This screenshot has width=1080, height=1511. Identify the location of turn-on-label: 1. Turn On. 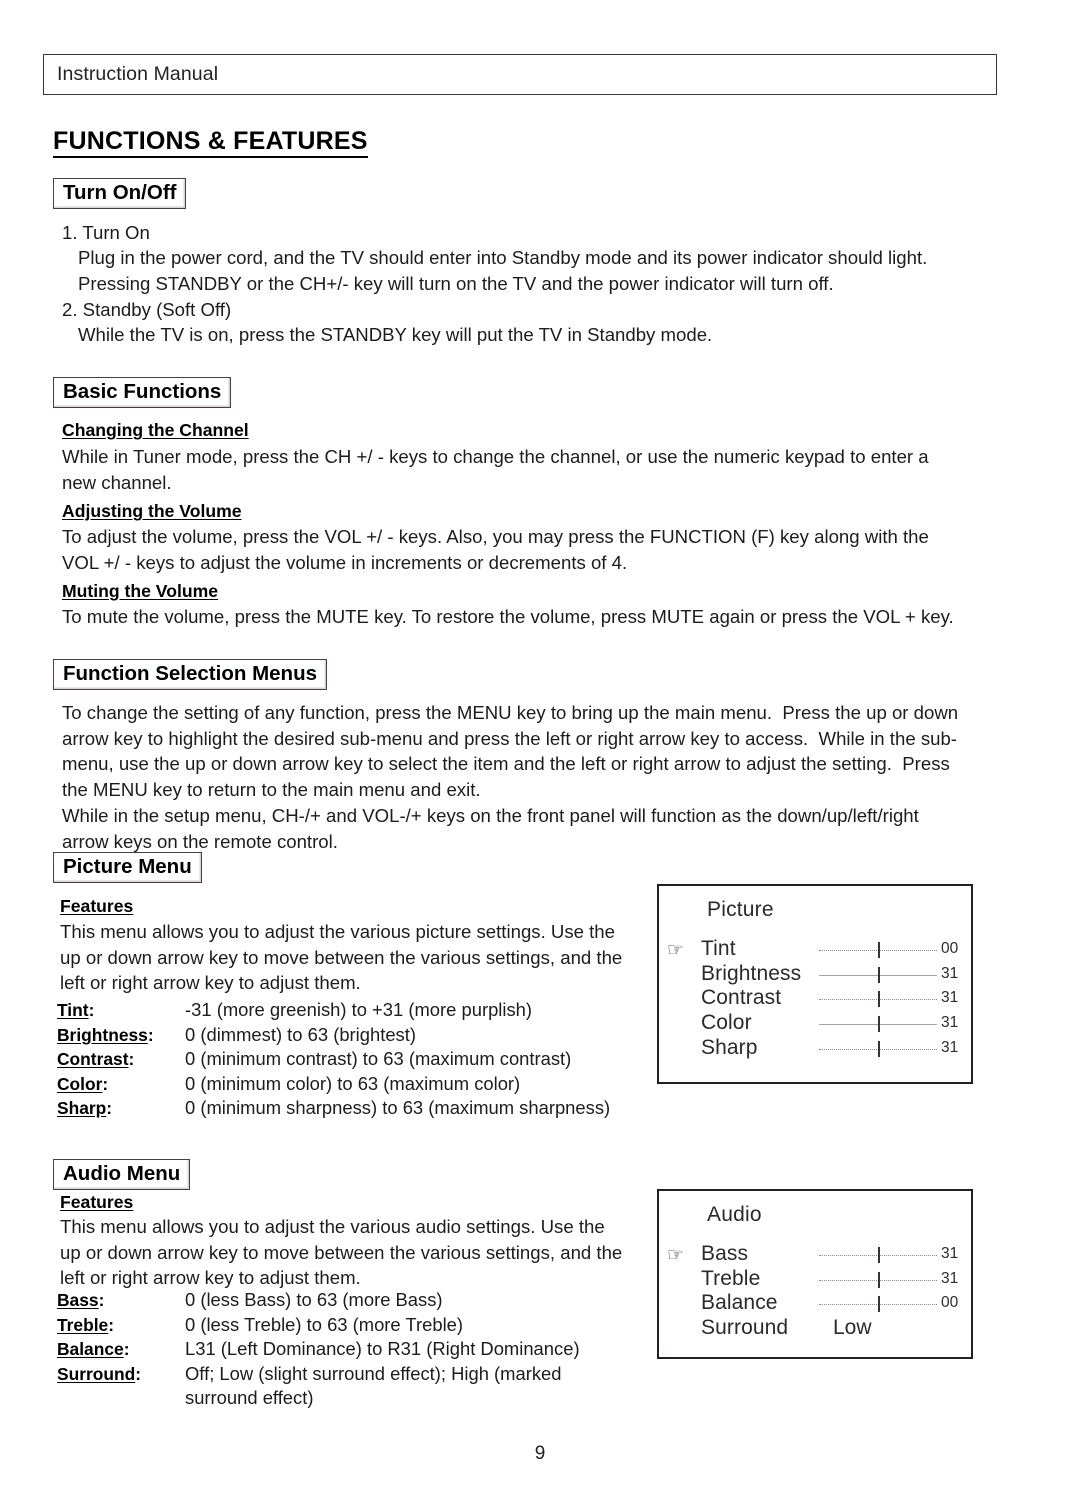
(106, 232).